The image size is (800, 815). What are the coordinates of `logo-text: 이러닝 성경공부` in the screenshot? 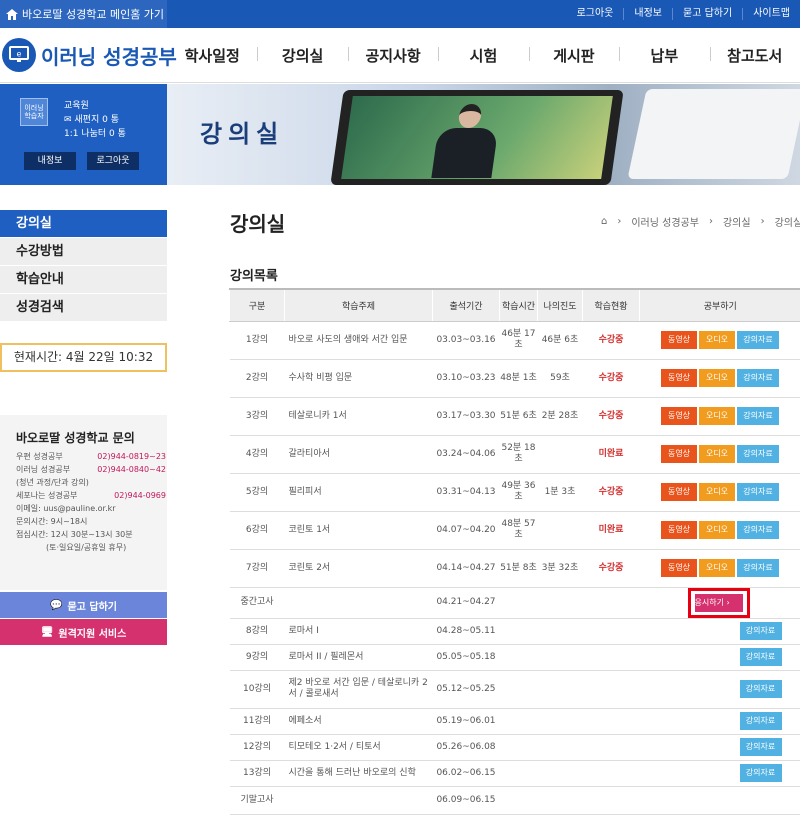 It's located at (109, 55).